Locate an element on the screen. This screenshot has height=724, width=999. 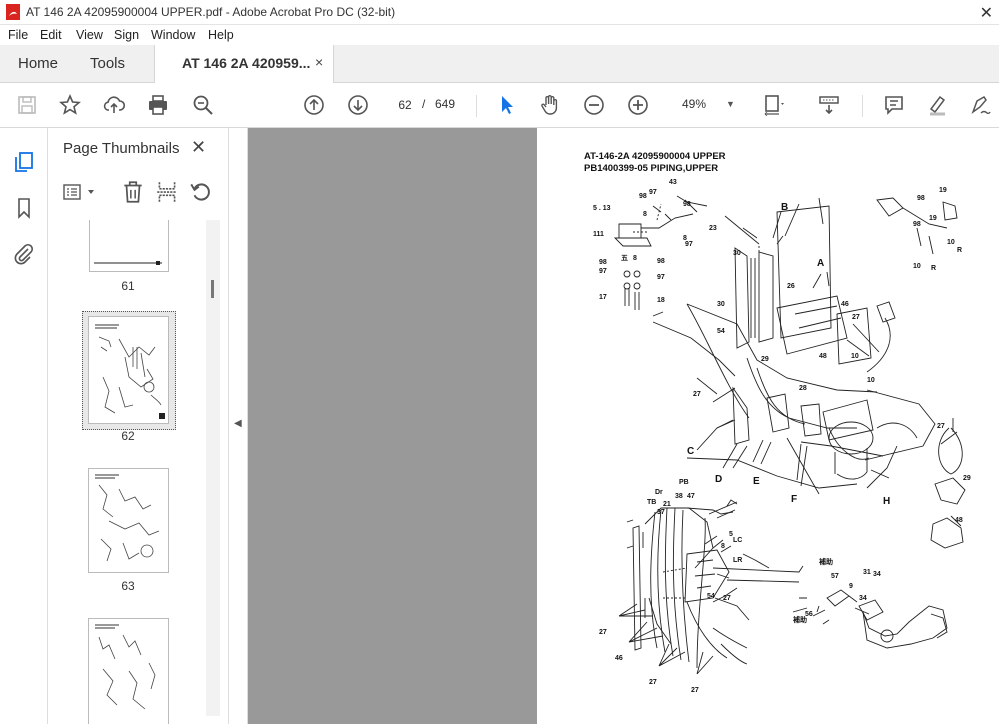
tab-tools: Tools is located at coordinates (107, 63).